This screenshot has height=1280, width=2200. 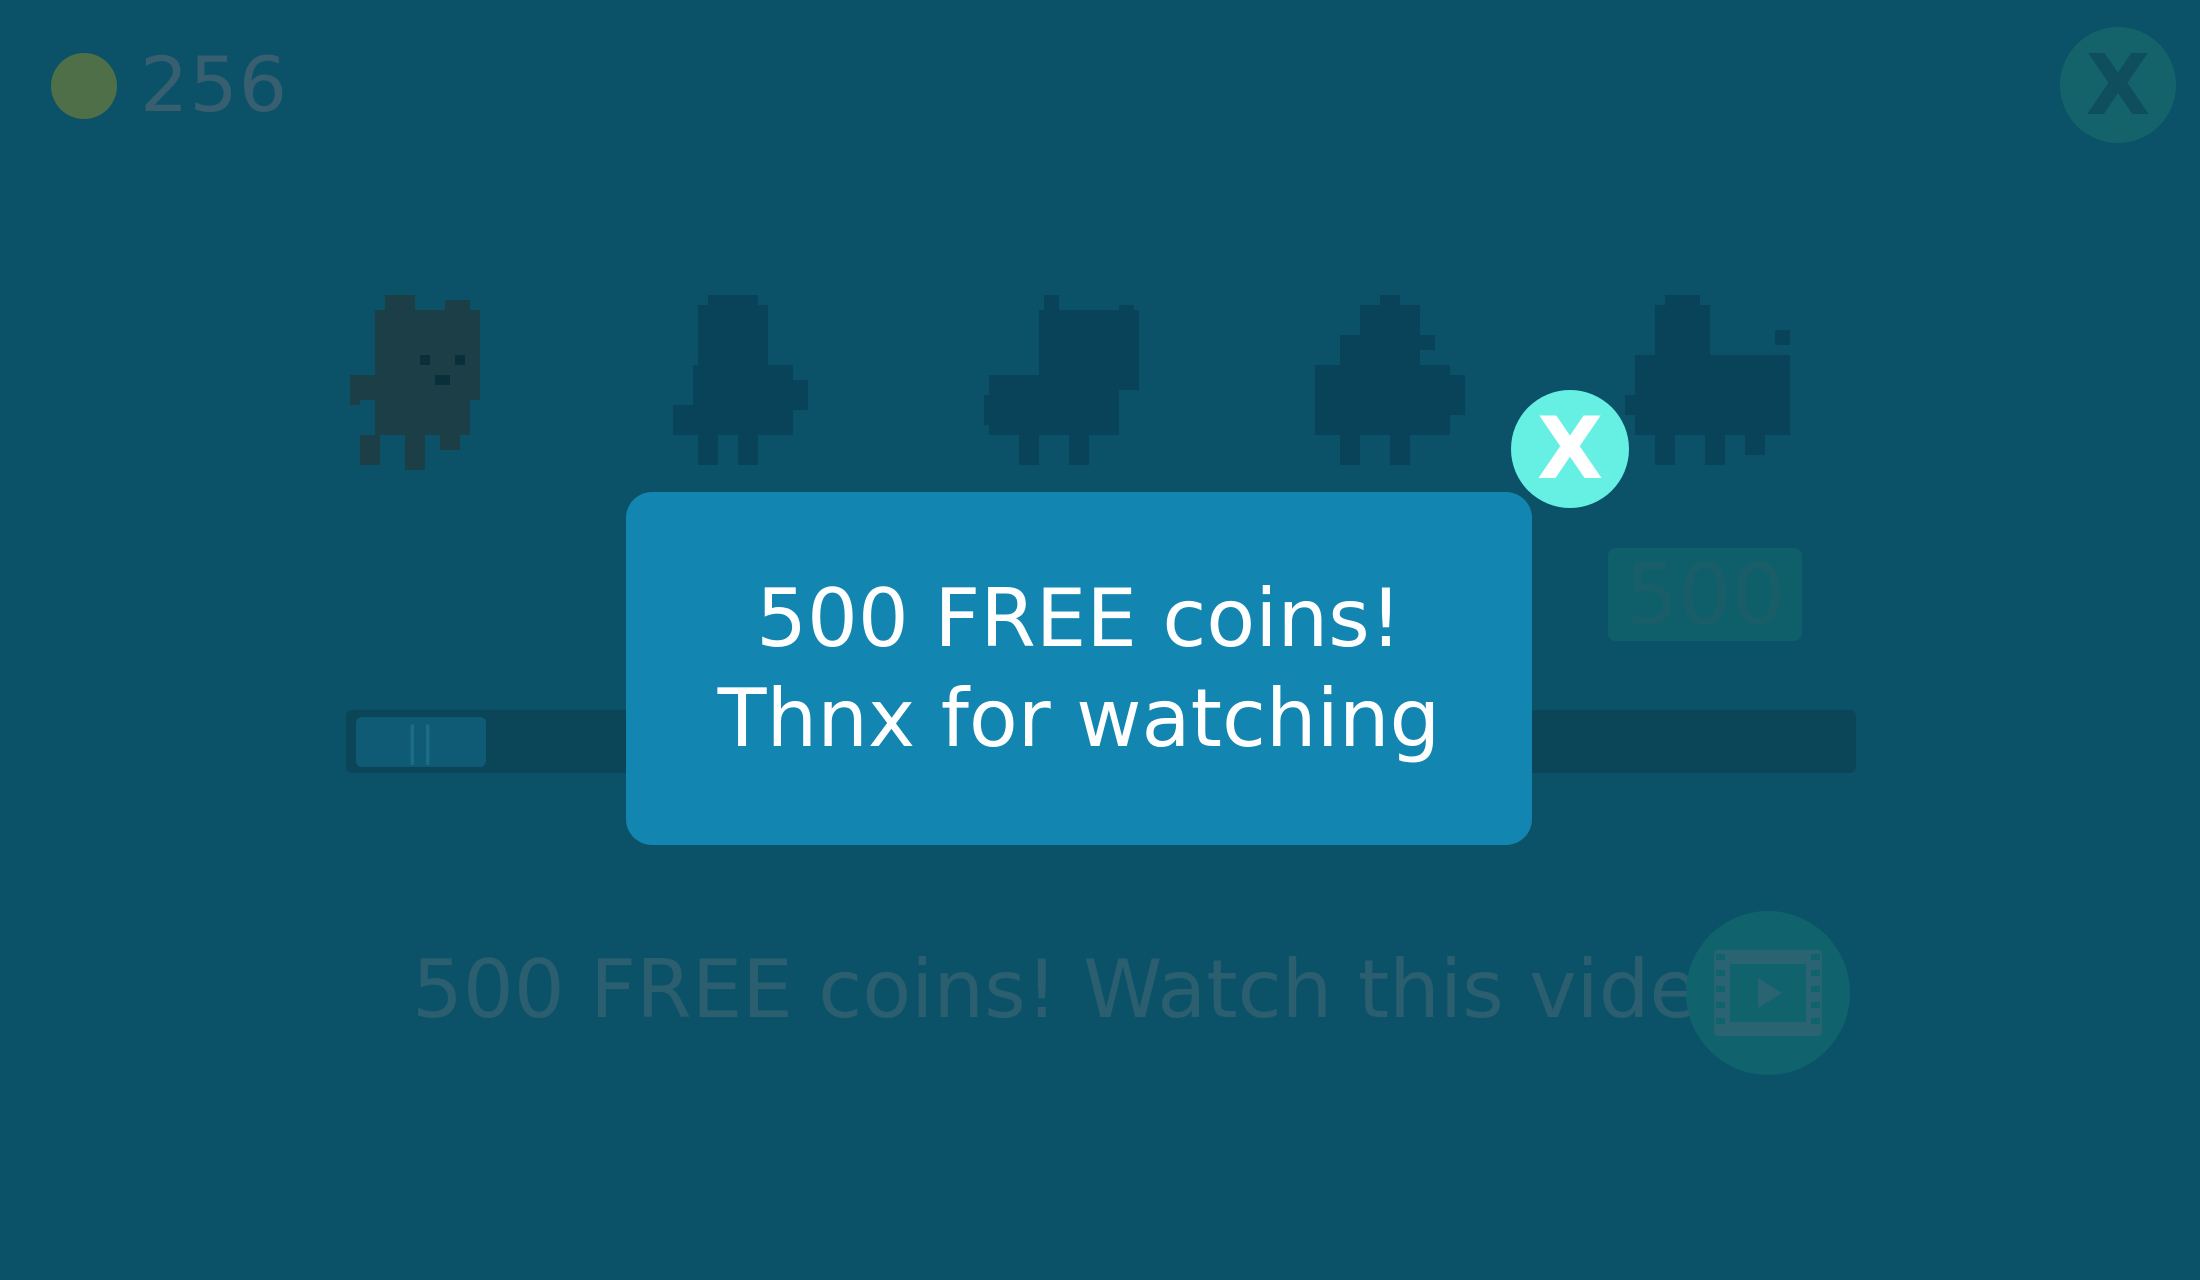 I want to click on character-dino, so click(x=763, y=395).